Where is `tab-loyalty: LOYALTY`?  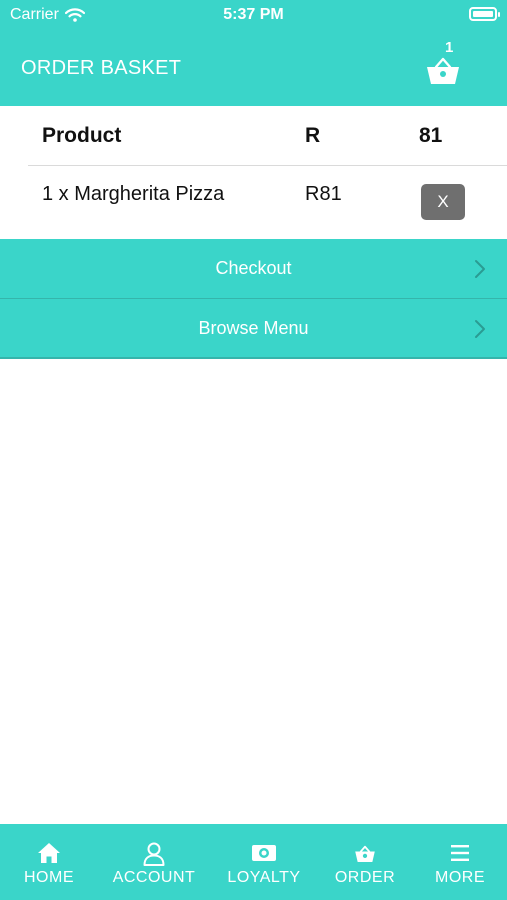 tab-loyalty: LOYALTY is located at coordinates (264, 862).